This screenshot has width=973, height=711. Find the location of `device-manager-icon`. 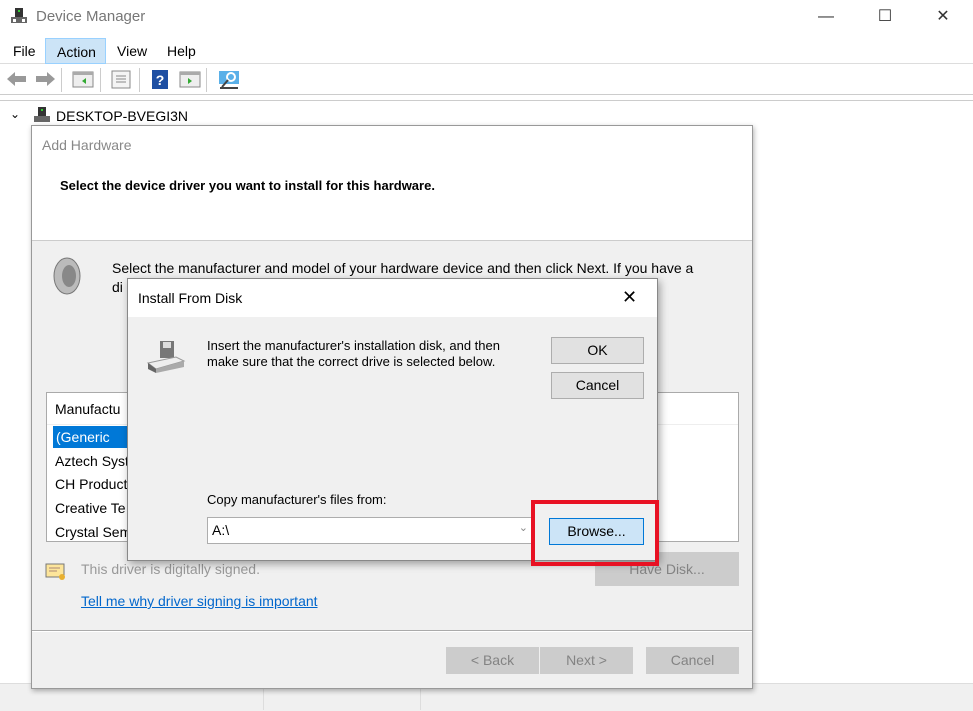

device-manager-icon is located at coordinates (19, 15).